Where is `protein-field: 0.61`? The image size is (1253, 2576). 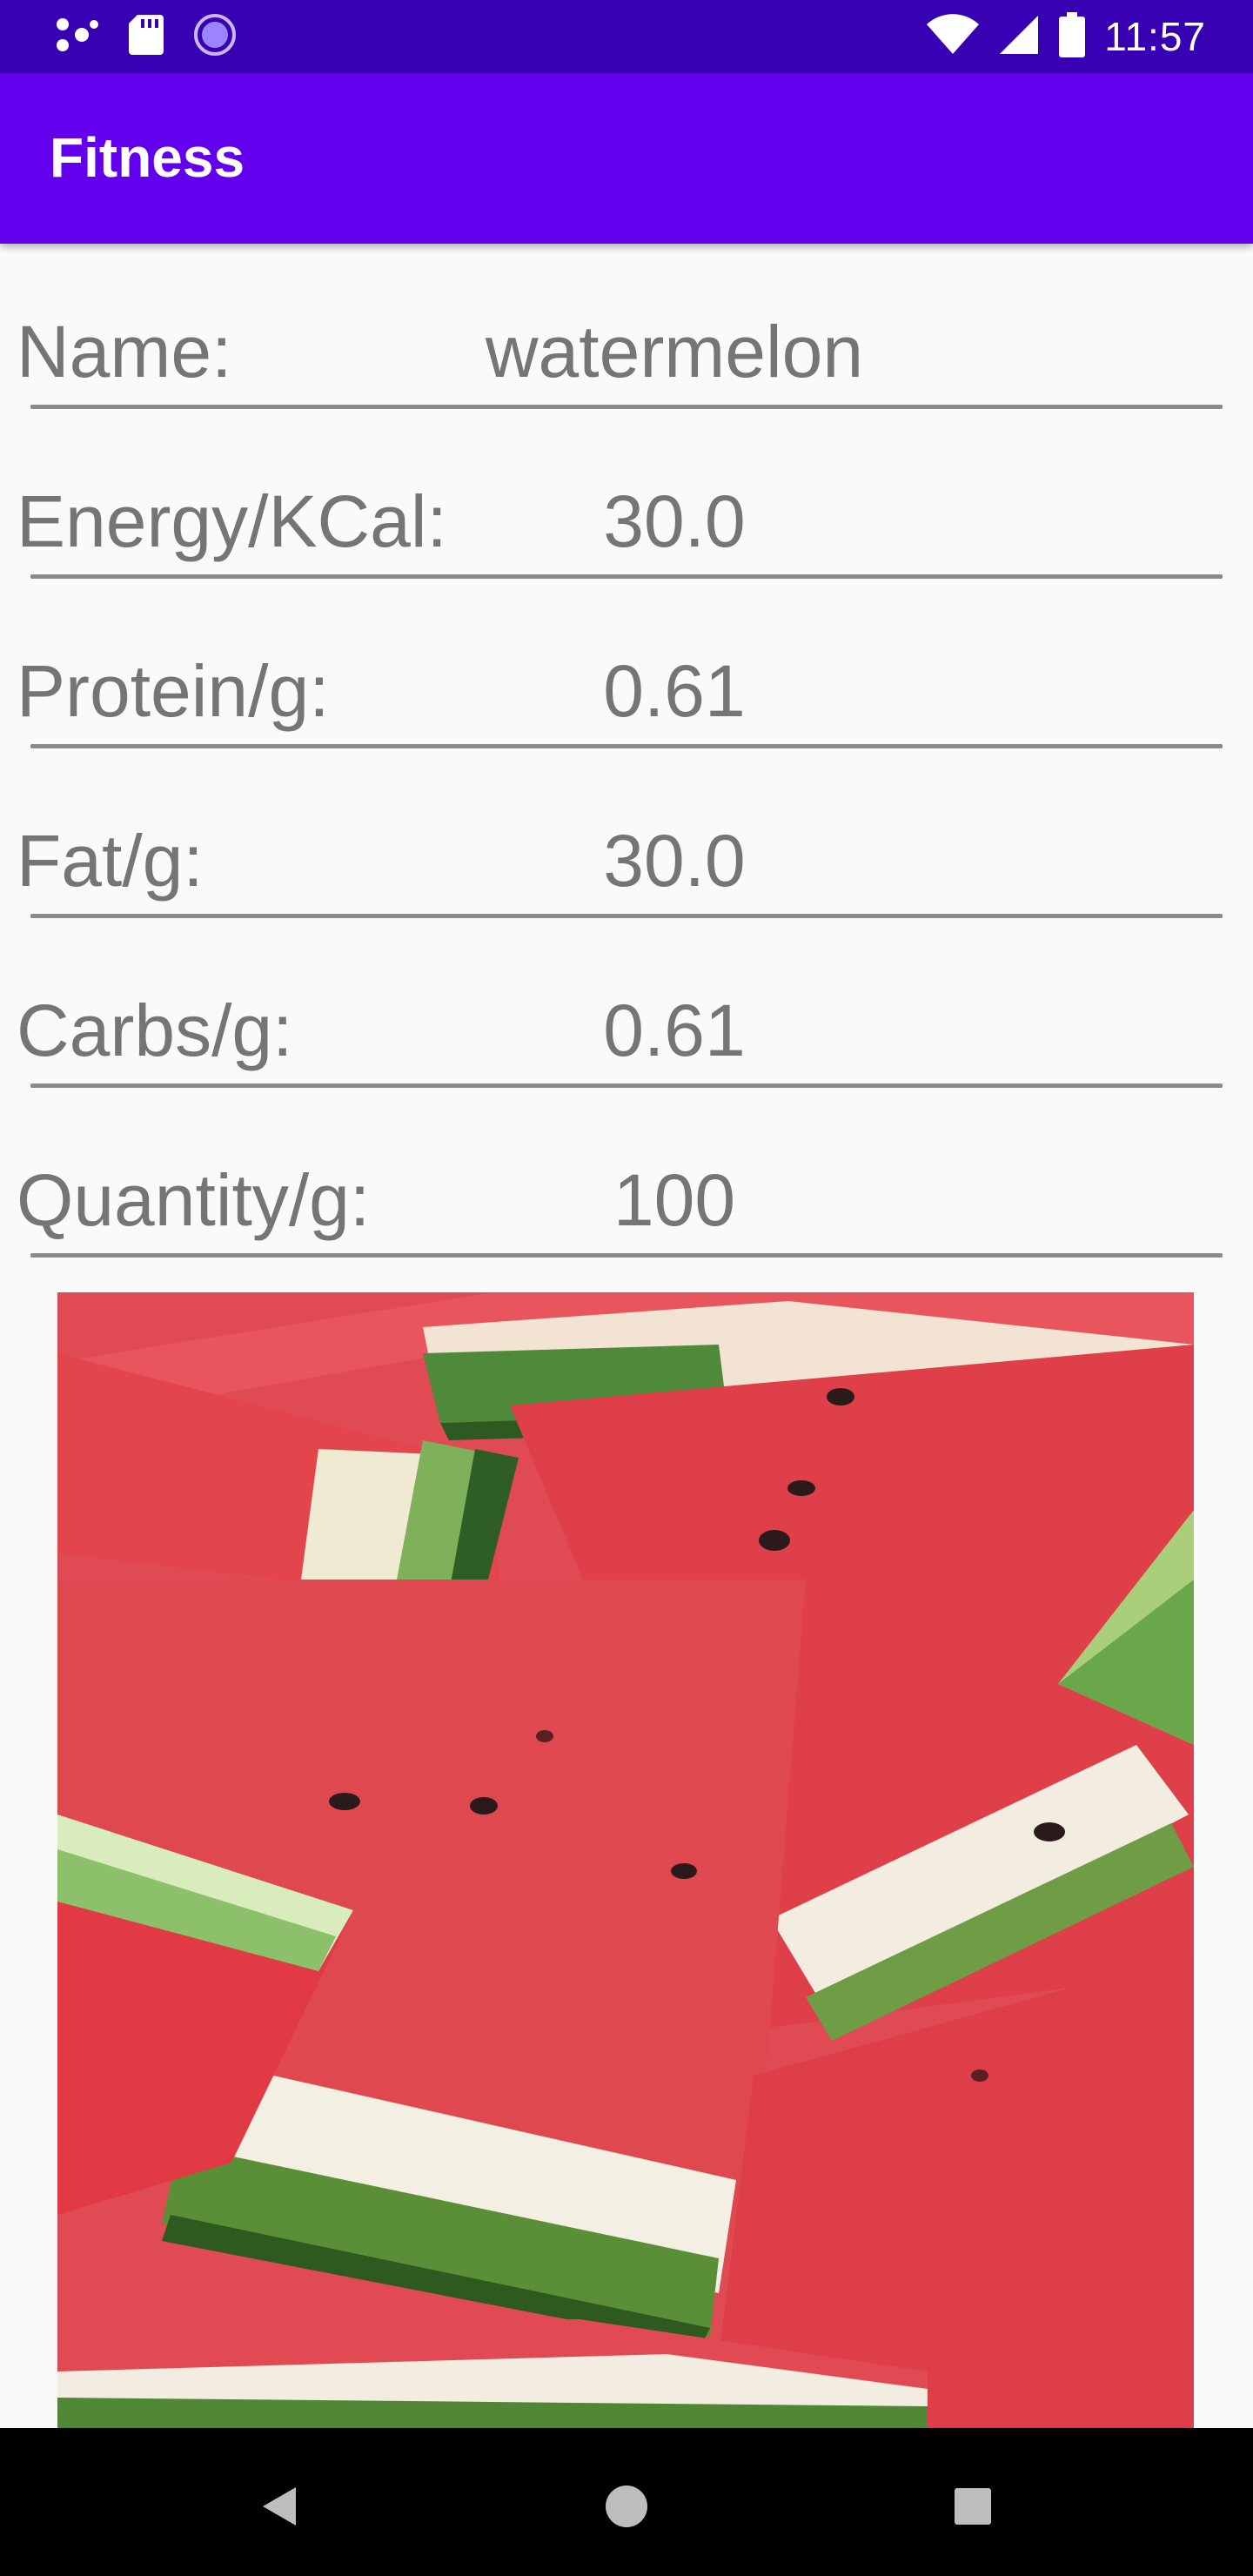 protein-field: 0.61 is located at coordinates (674, 691).